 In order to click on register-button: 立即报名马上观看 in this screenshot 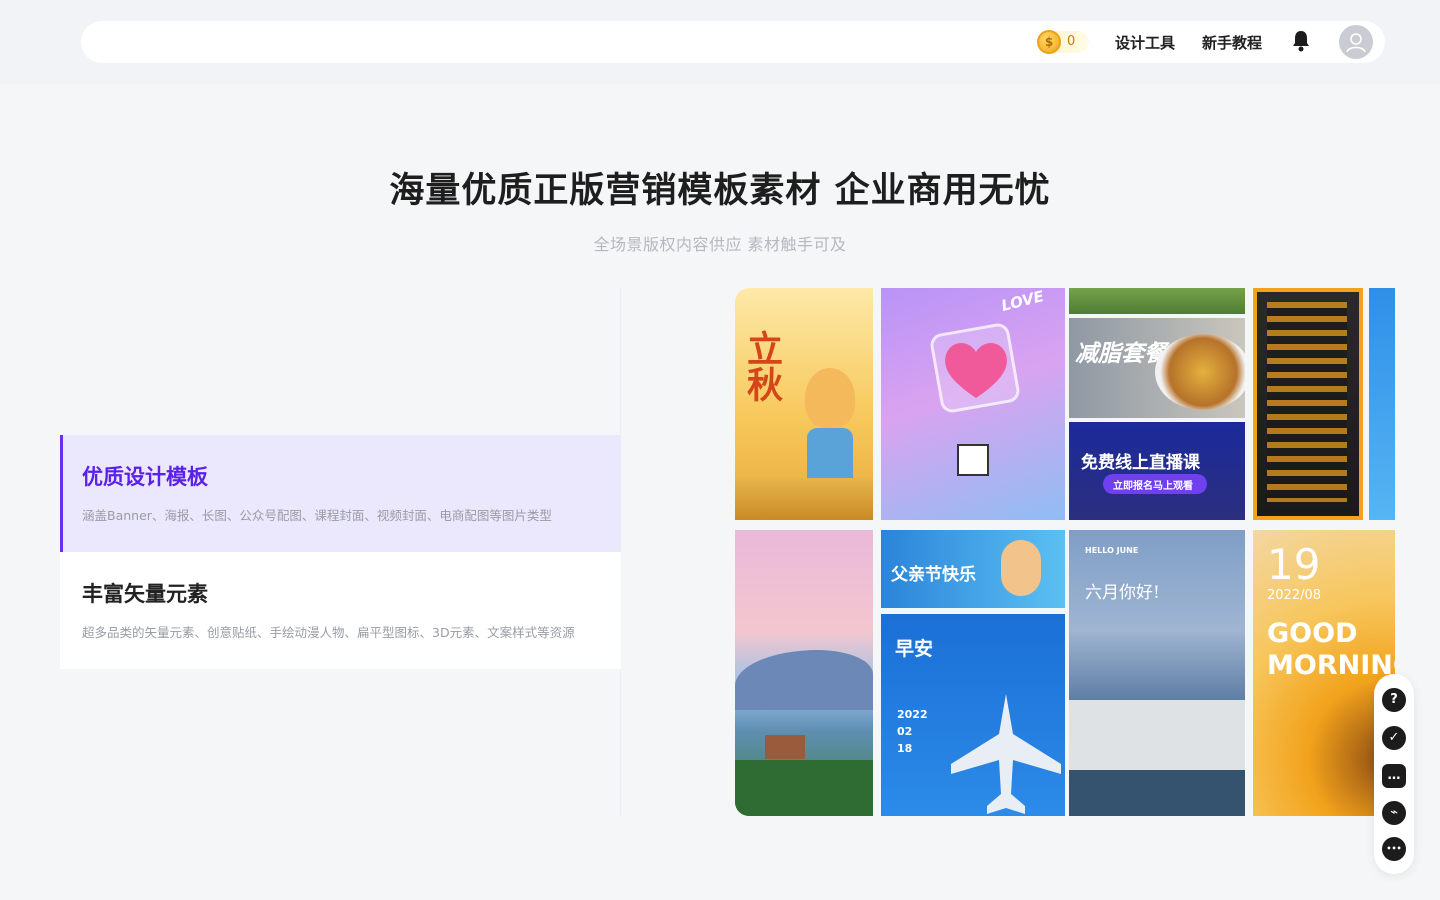, I will do `click(1155, 484)`.